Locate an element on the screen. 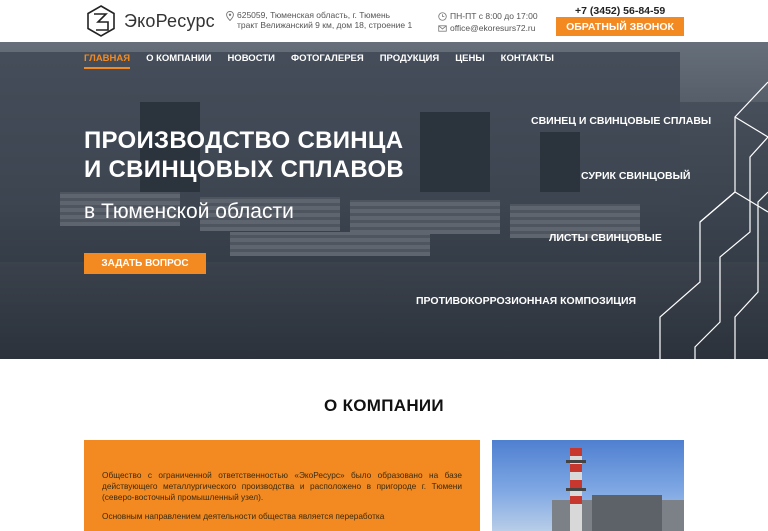  product-link-lead-sheets: ЛИСТЫ СВИНЦОВЫЕ is located at coordinates (605, 238).